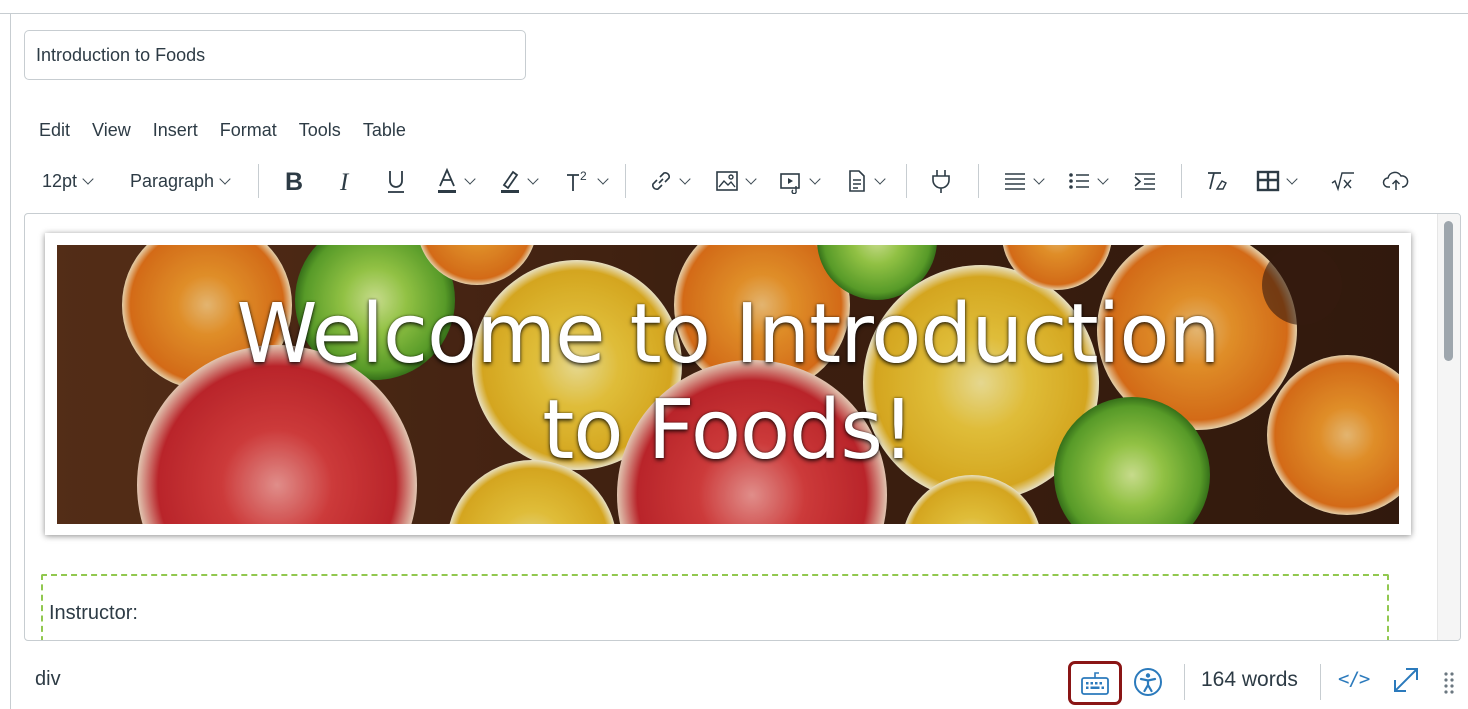  Describe the element at coordinates (1249, 679) in the screenshot. I see `word-count: 164 words` at that location.